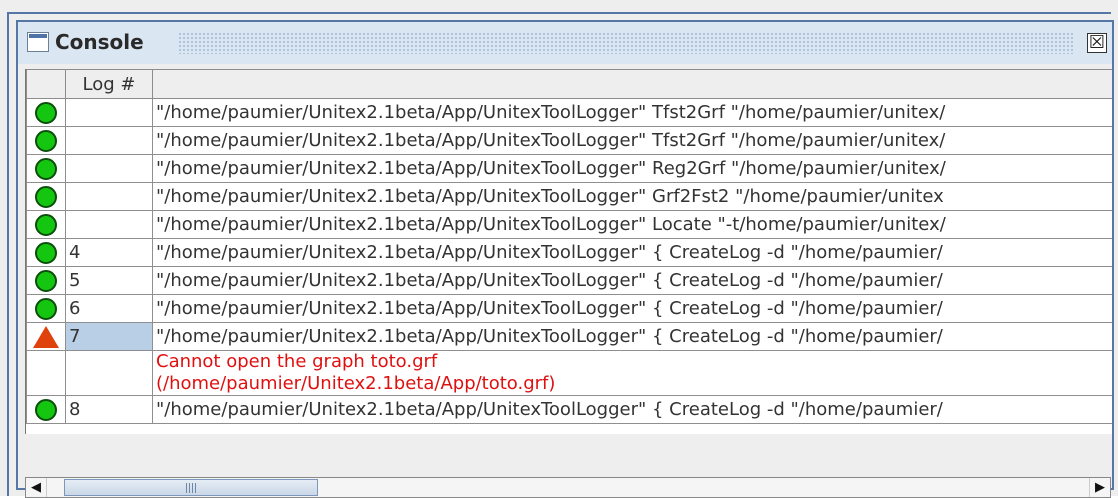  I want to click on close-icon: ☒, so click(1097, 43).